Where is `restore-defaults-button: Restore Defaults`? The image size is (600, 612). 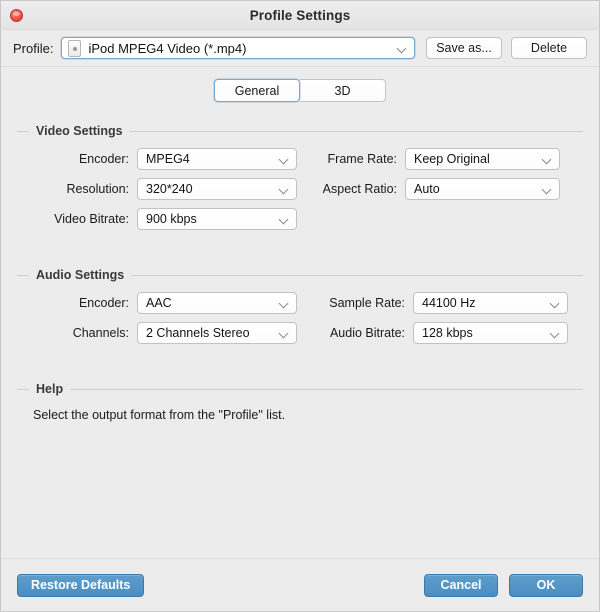 restore-defaults-button: Restore Defaults is located at coordinates (81, 585).